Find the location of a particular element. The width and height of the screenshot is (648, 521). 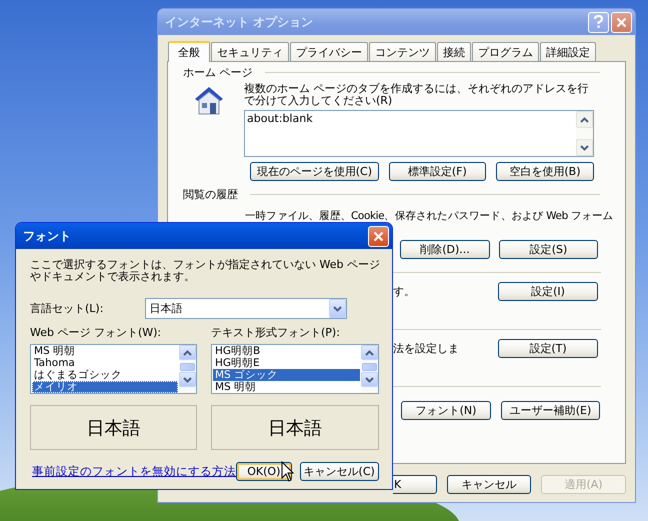

field-label: 言語セット(L): is located at coordinates (67, 308).